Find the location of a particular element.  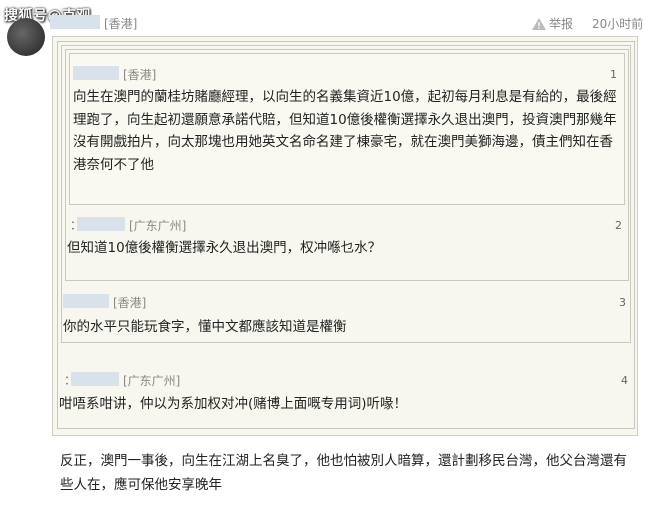

floor-4-location: [广东广州] is located at coordinates (152, 381).